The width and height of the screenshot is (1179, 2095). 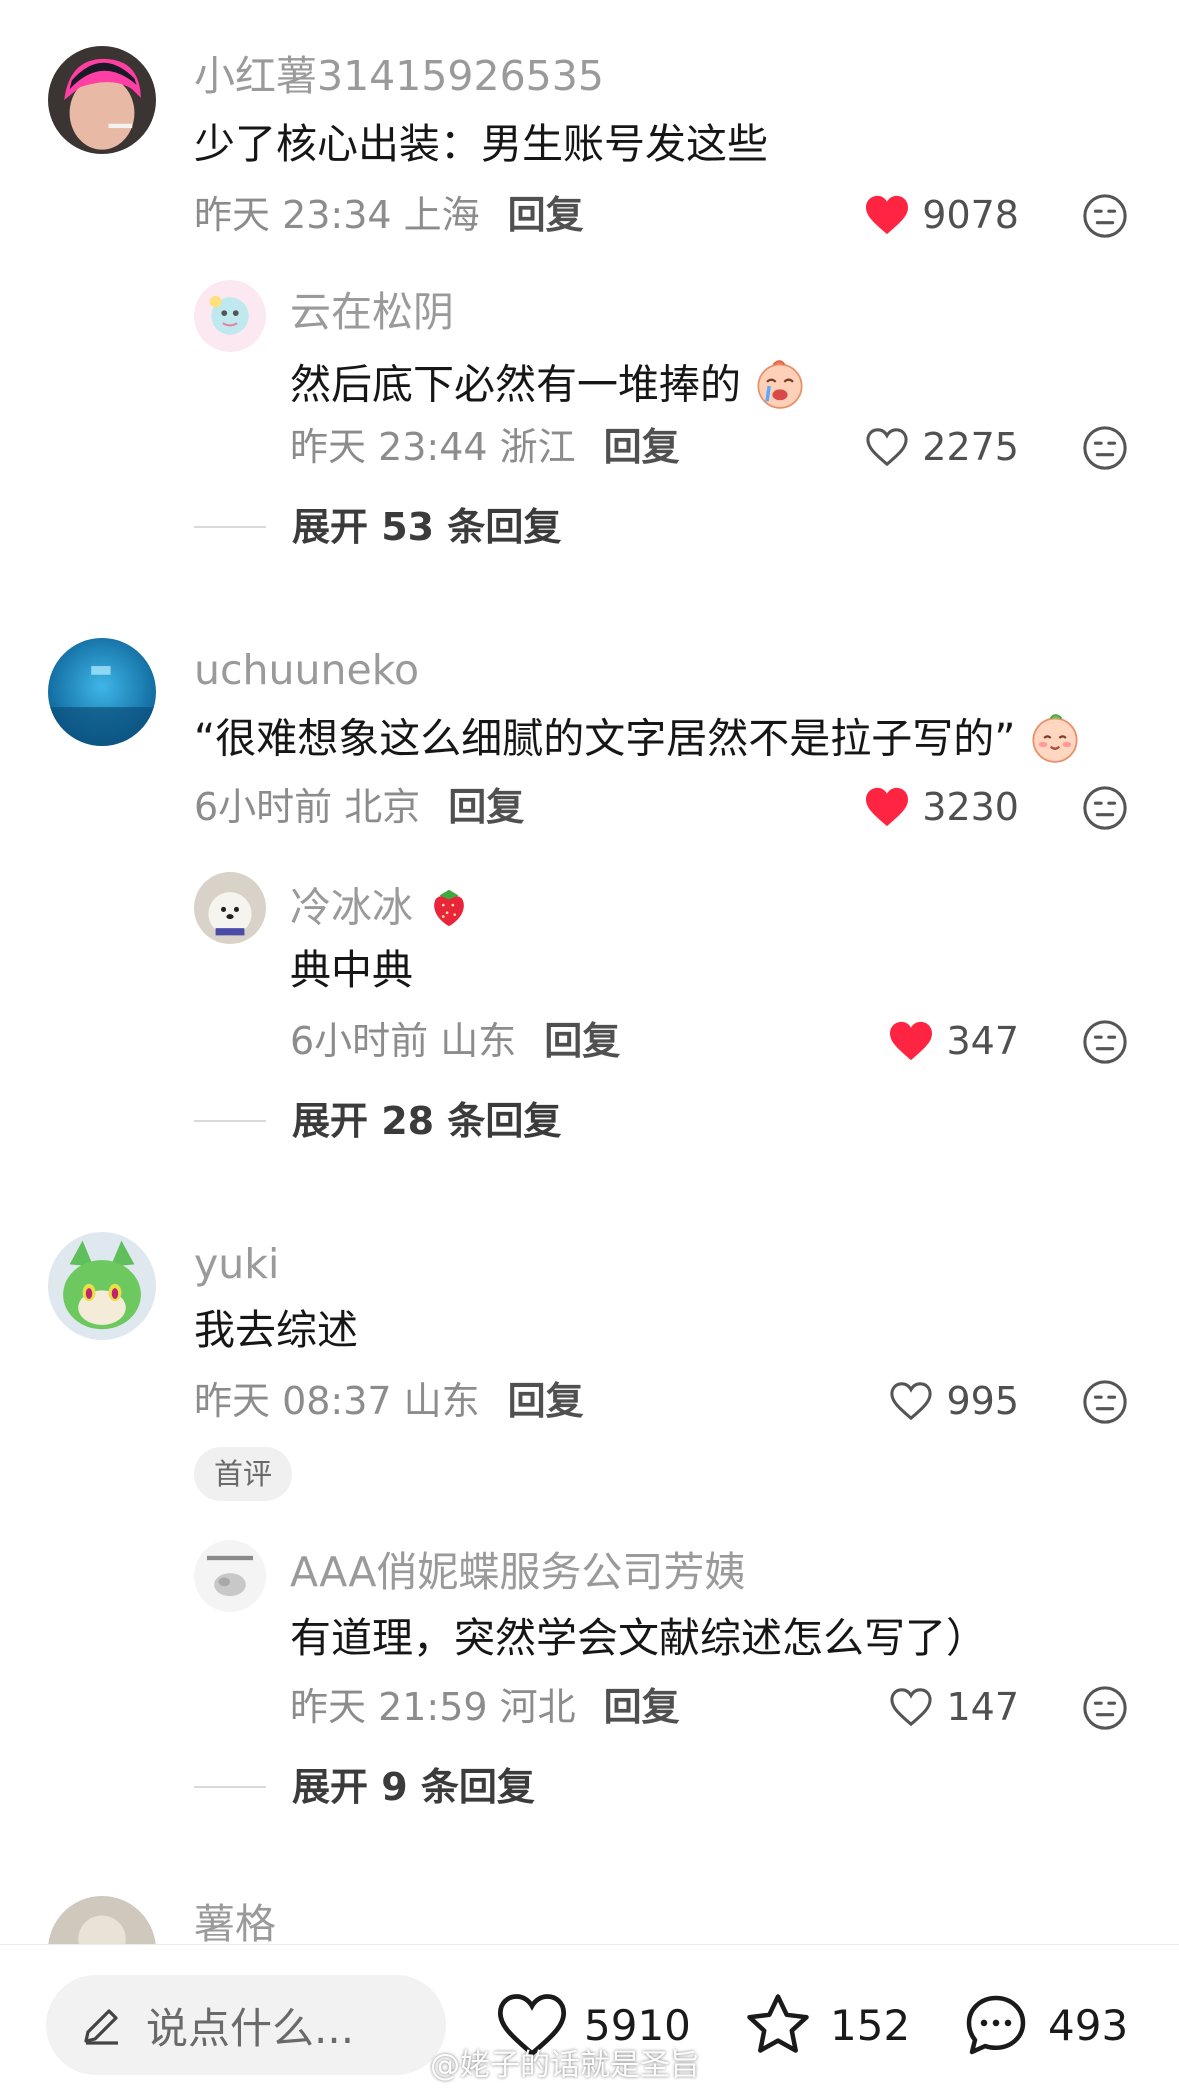 What do you see at coordinates (982, 1707) in the screenshot?
I see `like-count: 147` at bounding box center [982, 1707].